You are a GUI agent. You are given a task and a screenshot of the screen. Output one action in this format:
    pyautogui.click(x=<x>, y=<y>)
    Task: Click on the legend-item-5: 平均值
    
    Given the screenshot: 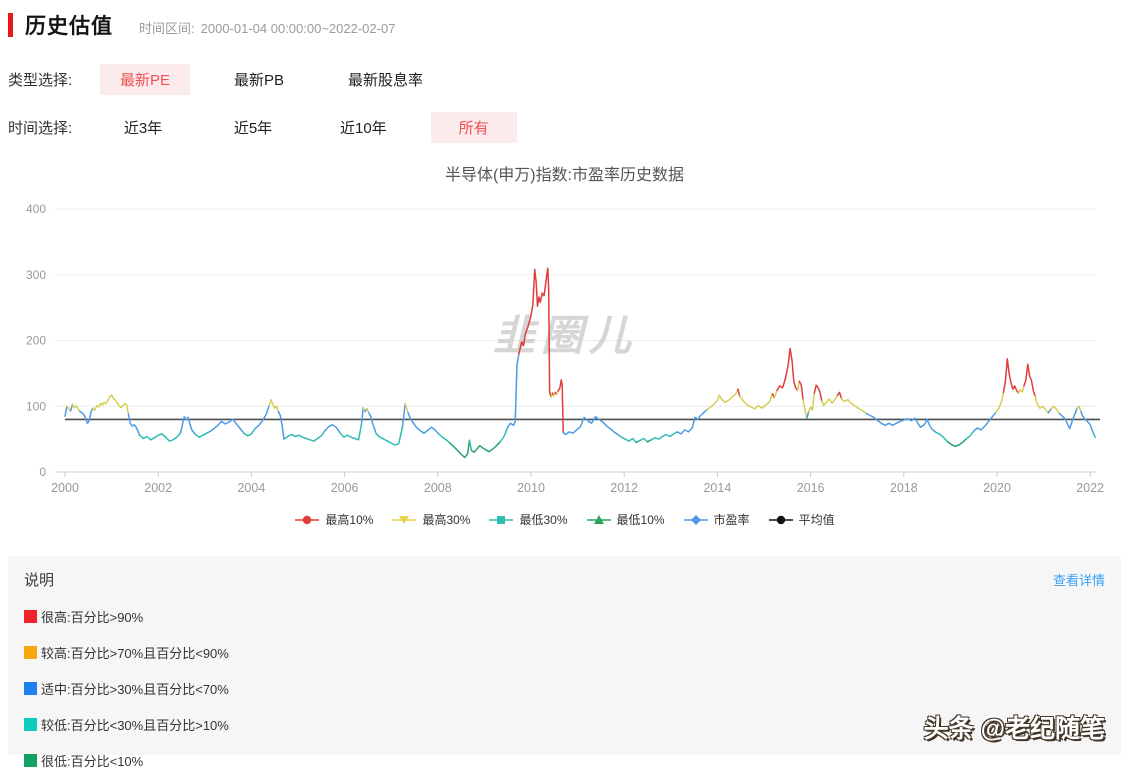 What is the action you would take?
    pyautogui.click(x=801, y=519)
    